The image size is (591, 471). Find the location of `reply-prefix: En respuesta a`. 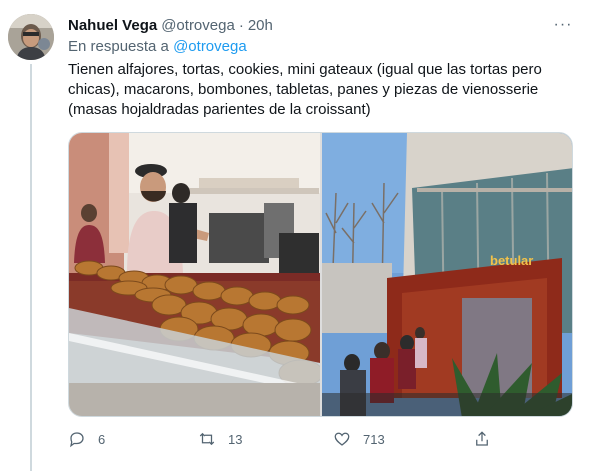

reply-prefix: En respuesta a is located at coordinates (118, 46).